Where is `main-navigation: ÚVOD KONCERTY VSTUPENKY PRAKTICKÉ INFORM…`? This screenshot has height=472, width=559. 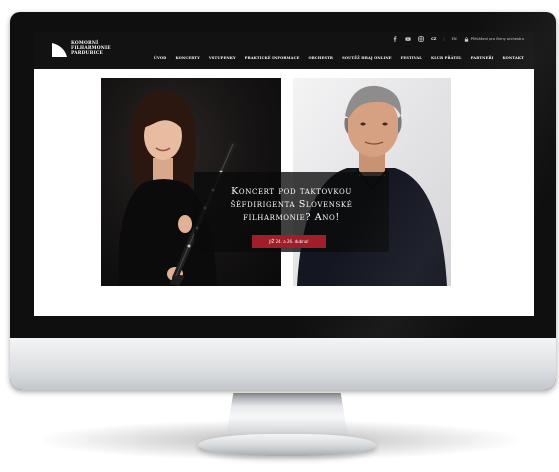
main-navigation: ÚVOD KONCERTY VSTUPENKY PRAKTICKÉ INFORM… is located at coordinates (339, 58).